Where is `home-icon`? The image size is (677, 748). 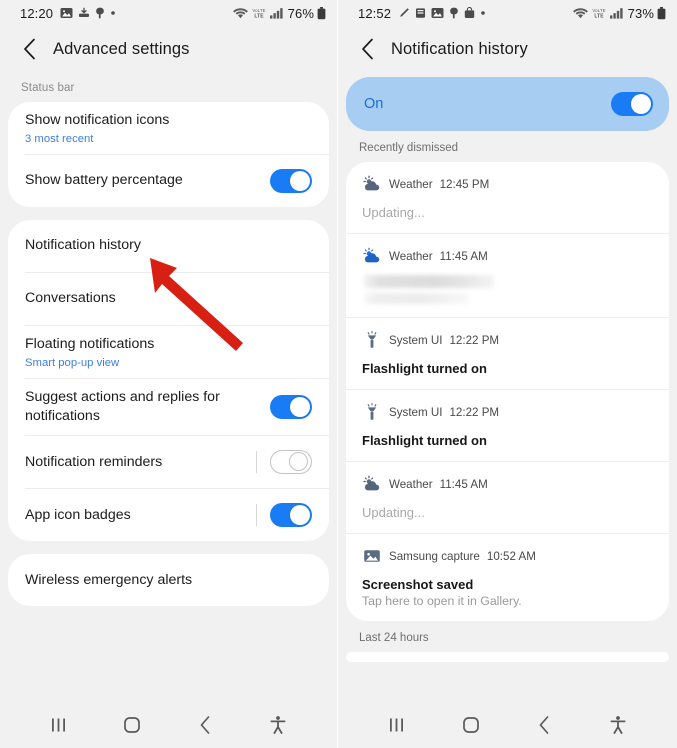 home-icon is located at coordinates (470, 725).